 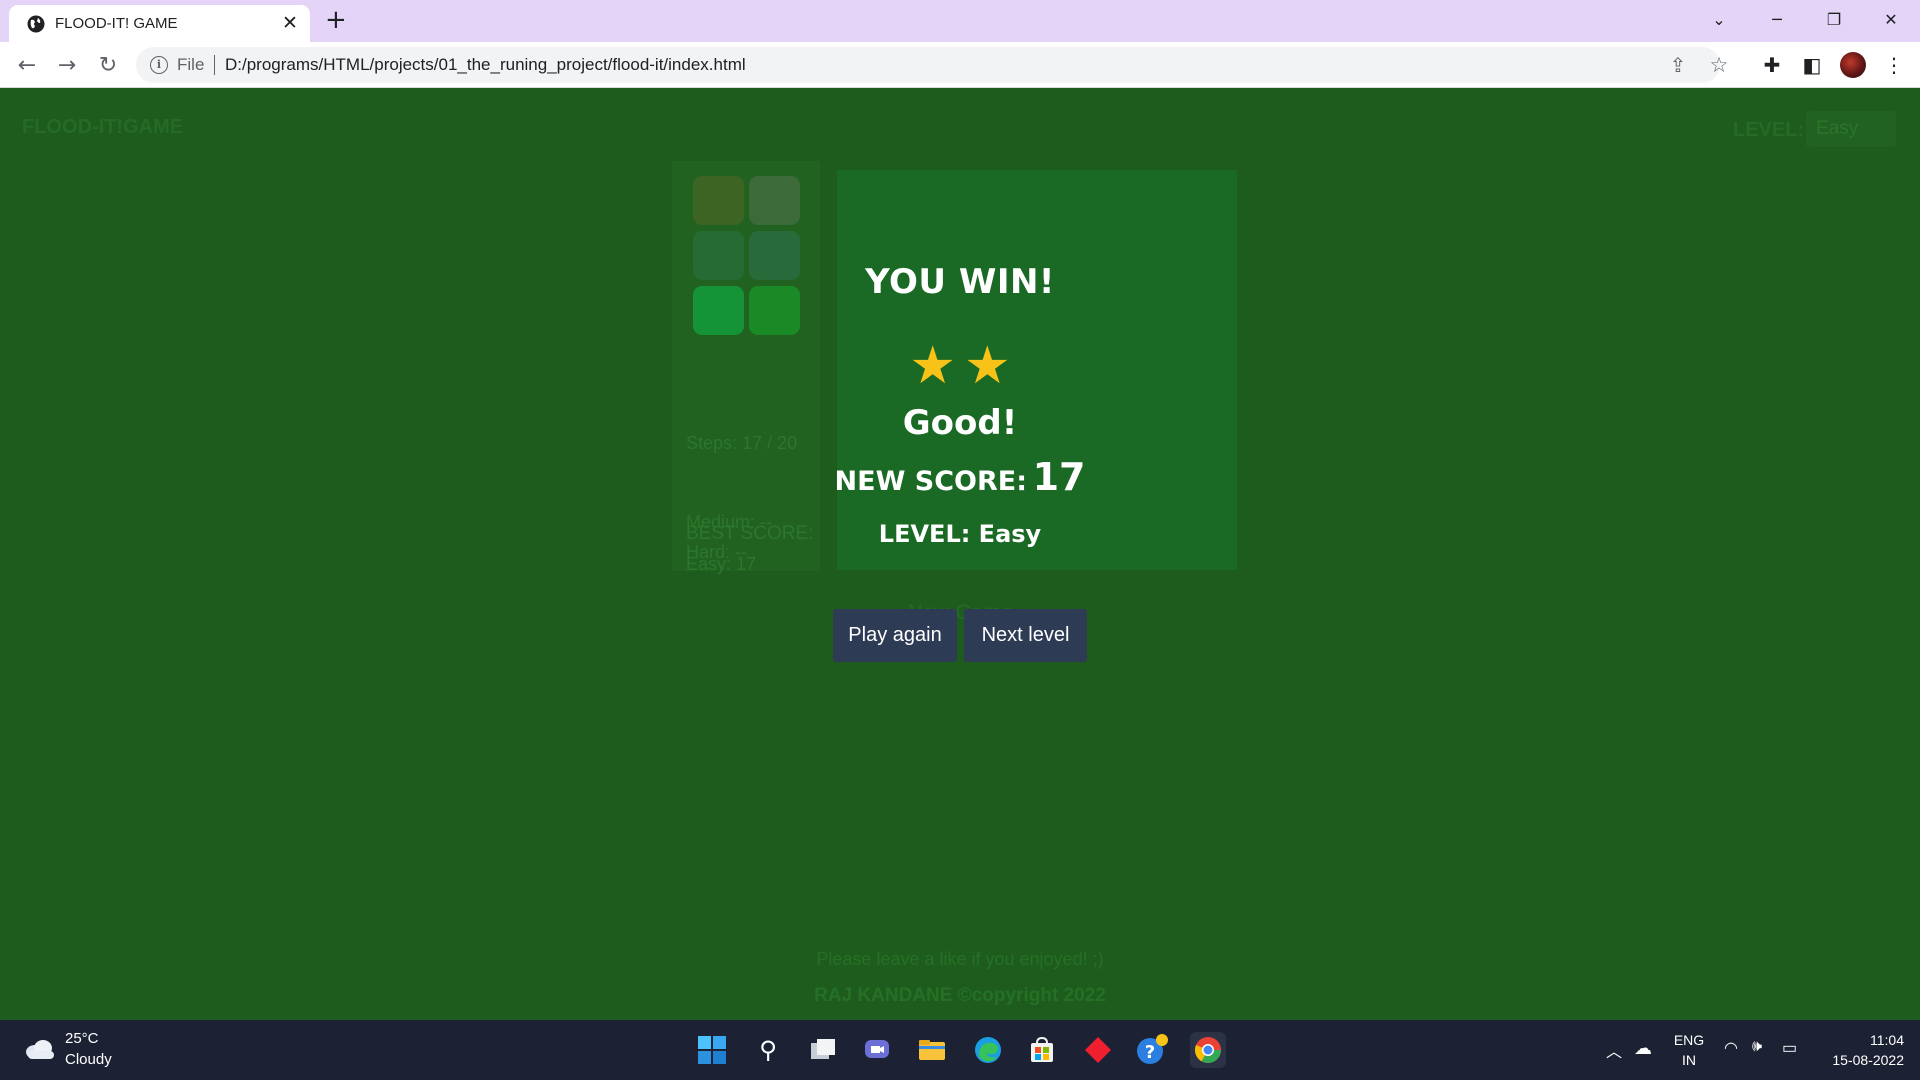 What do you see at coordinates (1862, 1050) in the screenshot?
I see `clock: 11:04 15-08-2022` at bounding box center [1862, 1050].